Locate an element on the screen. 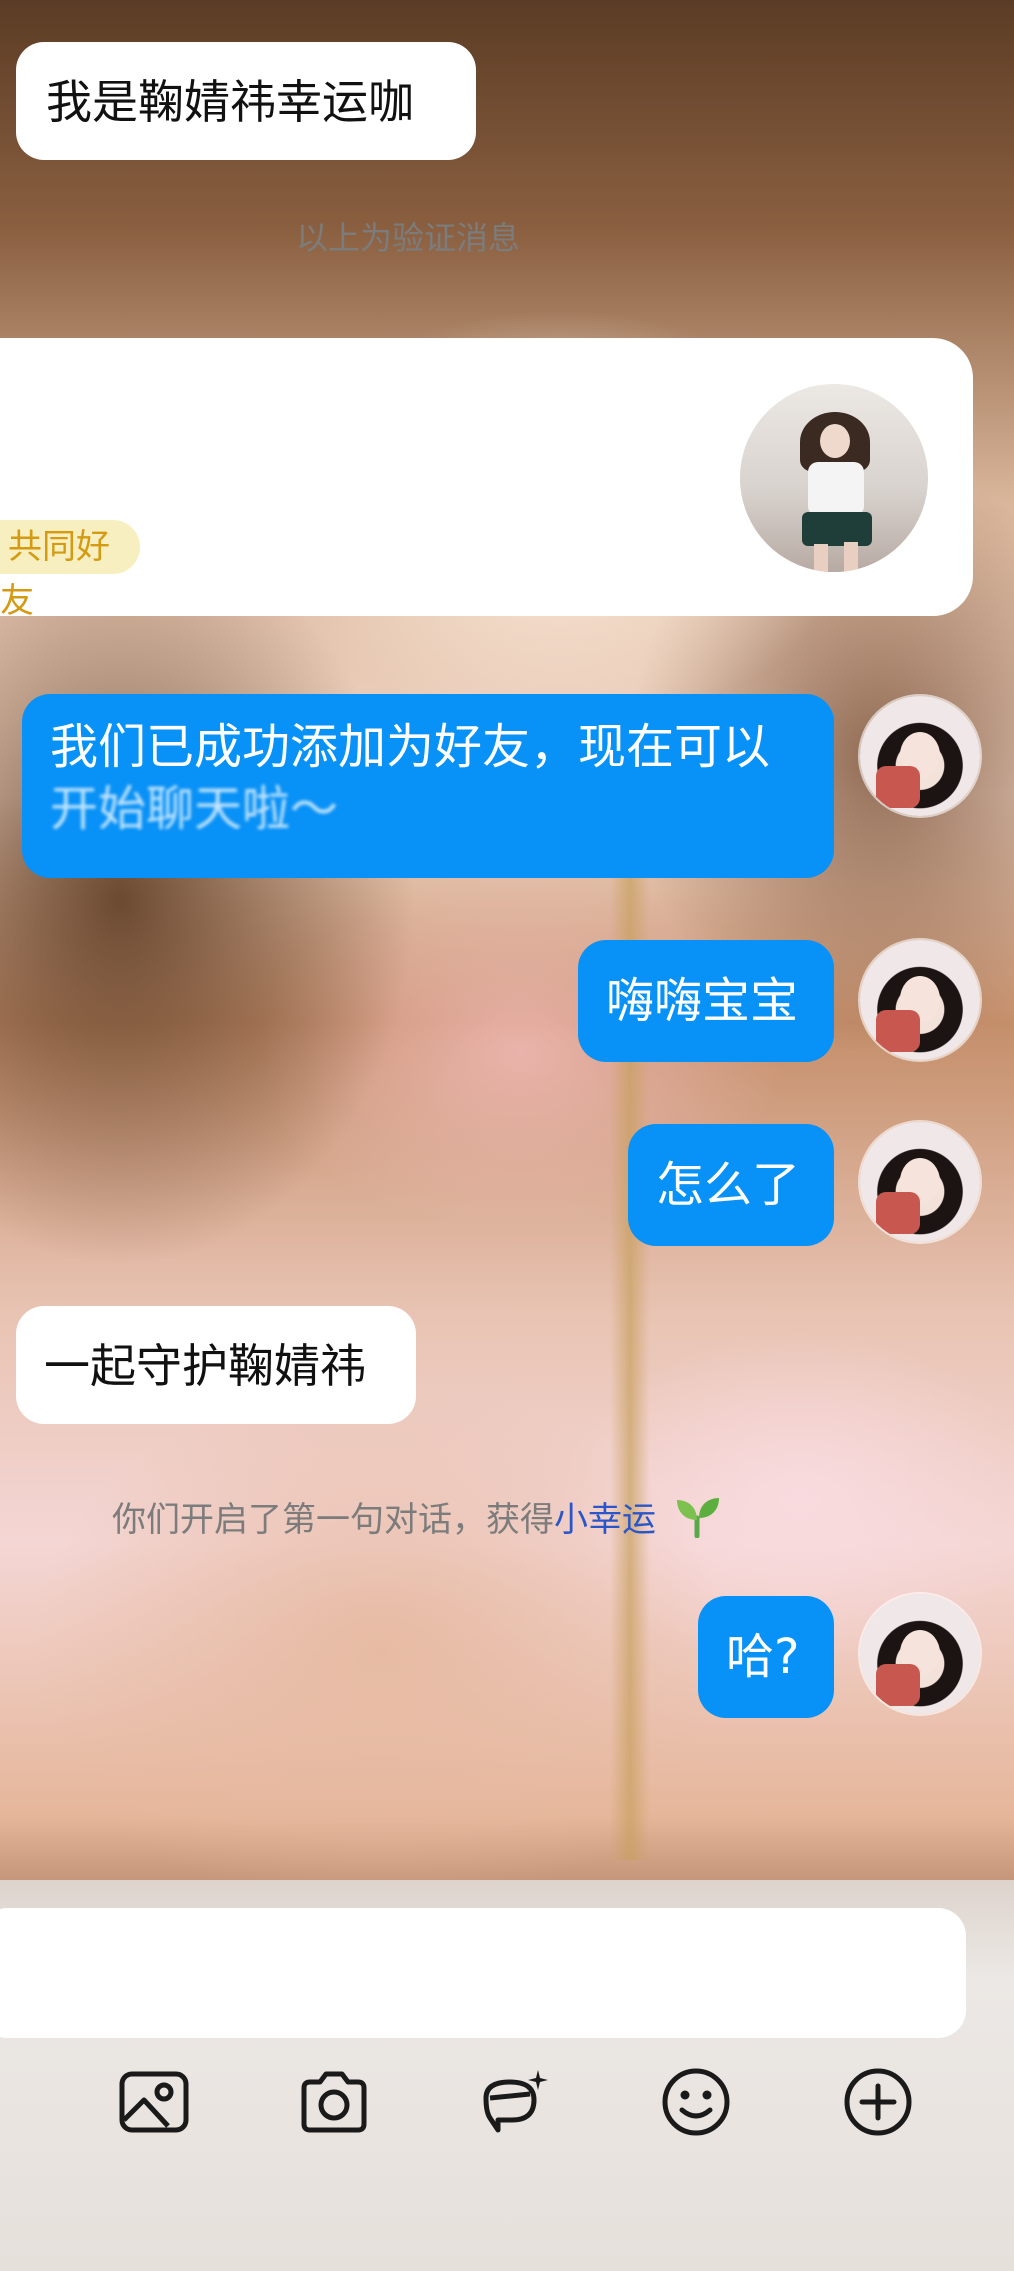 The height and width of the screenshot is (2271, 1014). first-chat-notice: 你们开启了第一句对话，获得小幸运 is located at coordinates (417, 1521).